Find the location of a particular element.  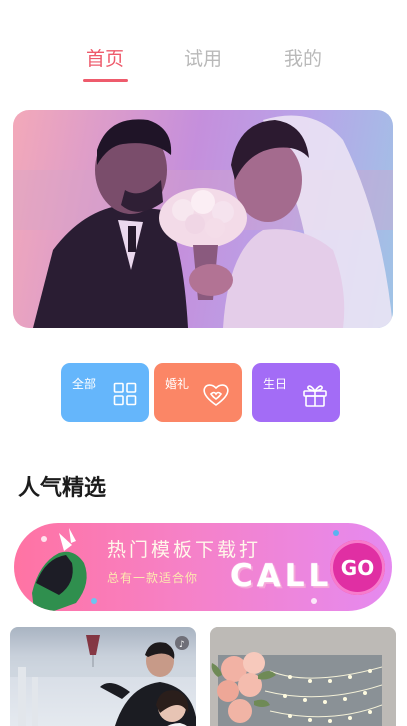

category-wedding-button: 婚礼 is located at coordinates (198, 392).